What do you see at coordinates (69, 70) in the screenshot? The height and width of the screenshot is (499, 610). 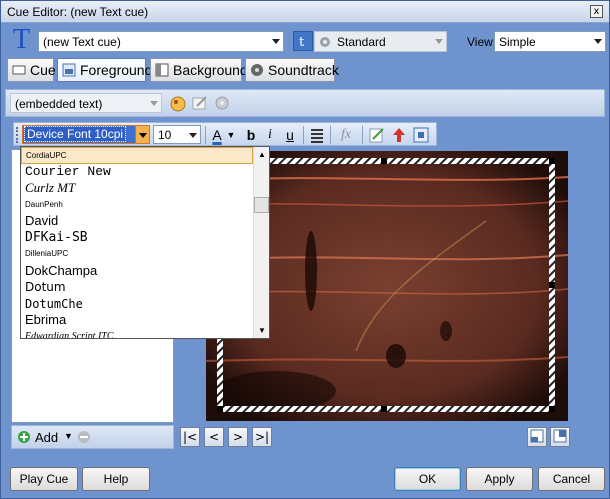 I see `foreground-icon` at bounding box center [69, 70].